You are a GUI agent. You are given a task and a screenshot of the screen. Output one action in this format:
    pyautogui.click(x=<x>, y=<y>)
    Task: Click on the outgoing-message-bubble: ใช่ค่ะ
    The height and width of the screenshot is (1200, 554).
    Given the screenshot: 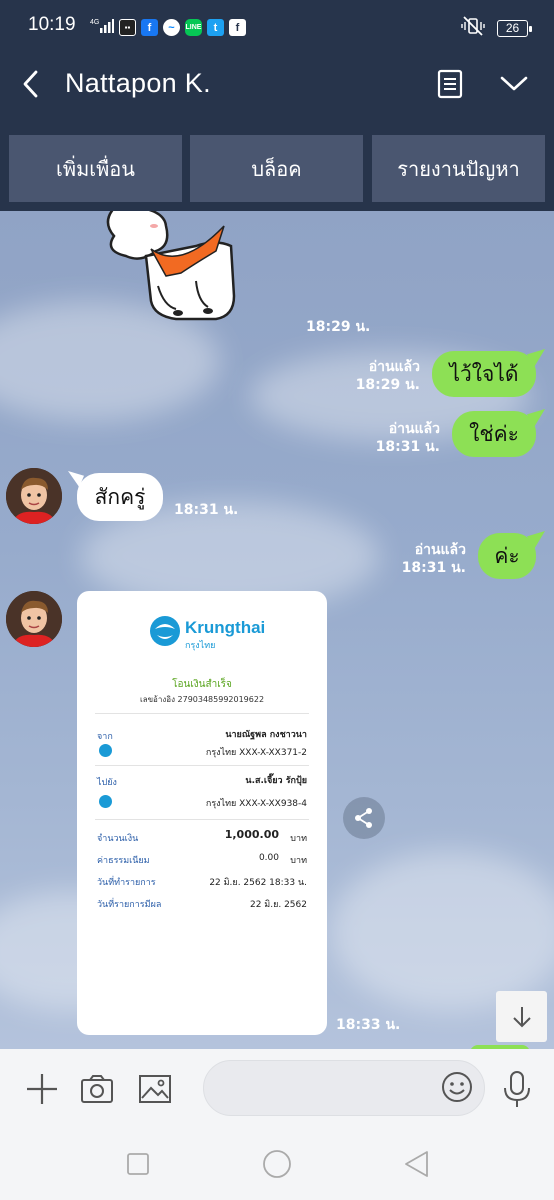 What is the action you would take?
    pyautogui.click(x=494, y=434)
    